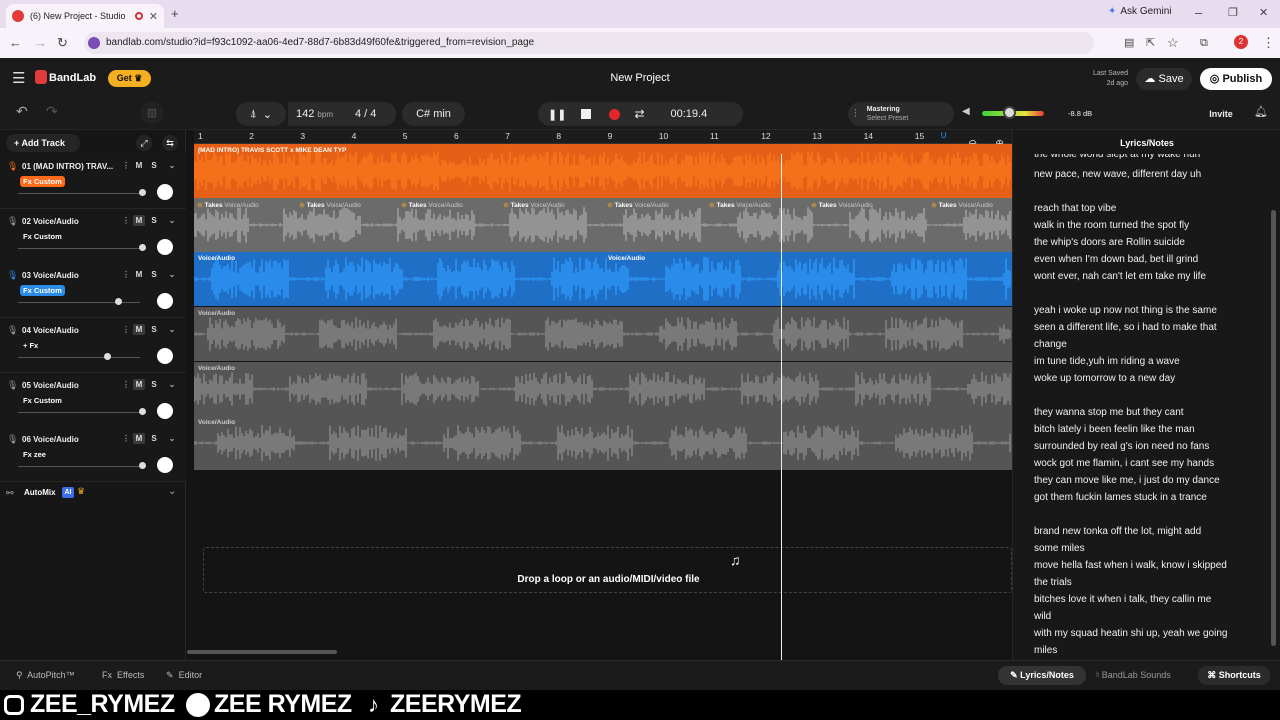  Describe the element at coordinates (52, 111) in the screenshot. I see `redo-icon: ↷` at that location.